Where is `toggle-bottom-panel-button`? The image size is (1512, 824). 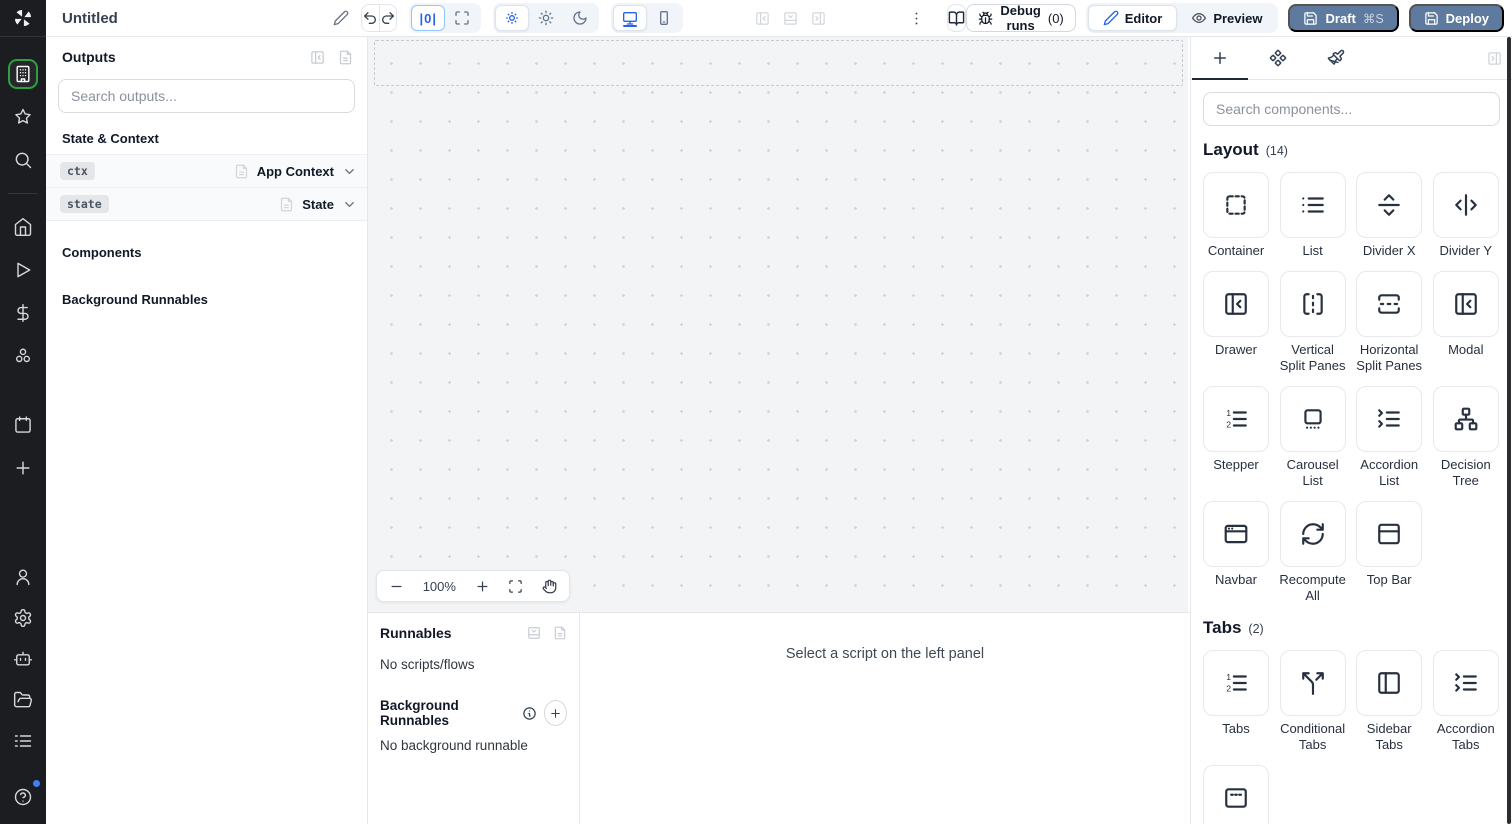 toggle-bottom-panel-button is located at coordinates (790, 18).